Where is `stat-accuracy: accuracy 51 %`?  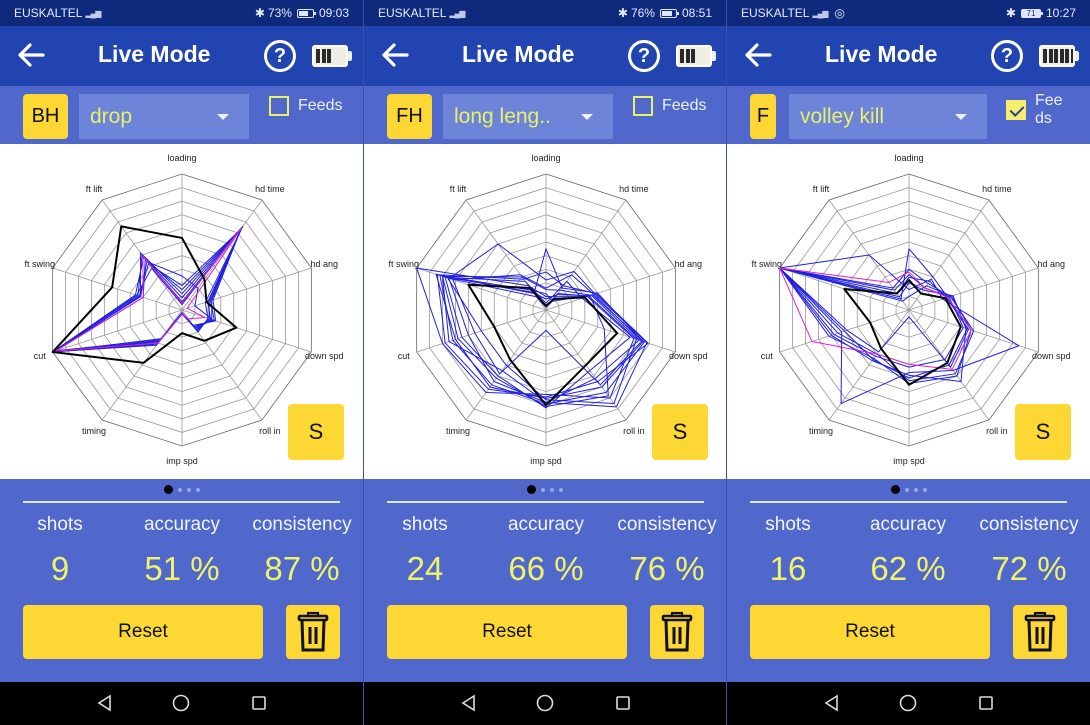
stat-accuracy: accuracy 51 % is located at coordinates (182, 551).